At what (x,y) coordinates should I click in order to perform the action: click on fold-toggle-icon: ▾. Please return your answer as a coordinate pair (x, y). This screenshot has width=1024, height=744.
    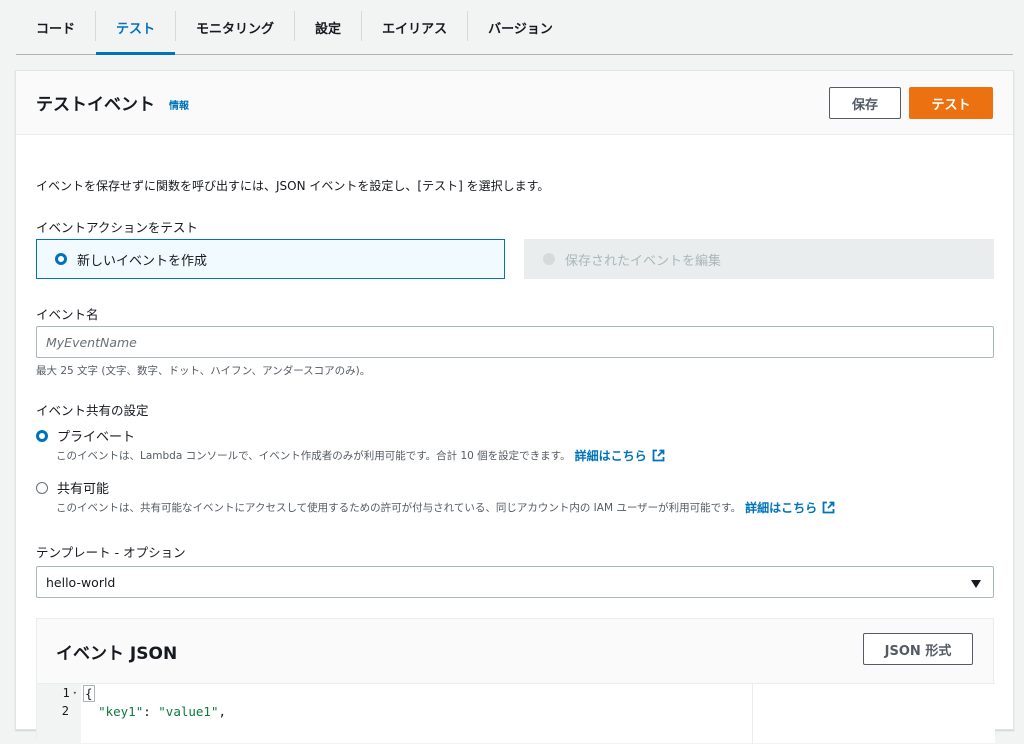
    Looking at the image, I should click on (75, 693).